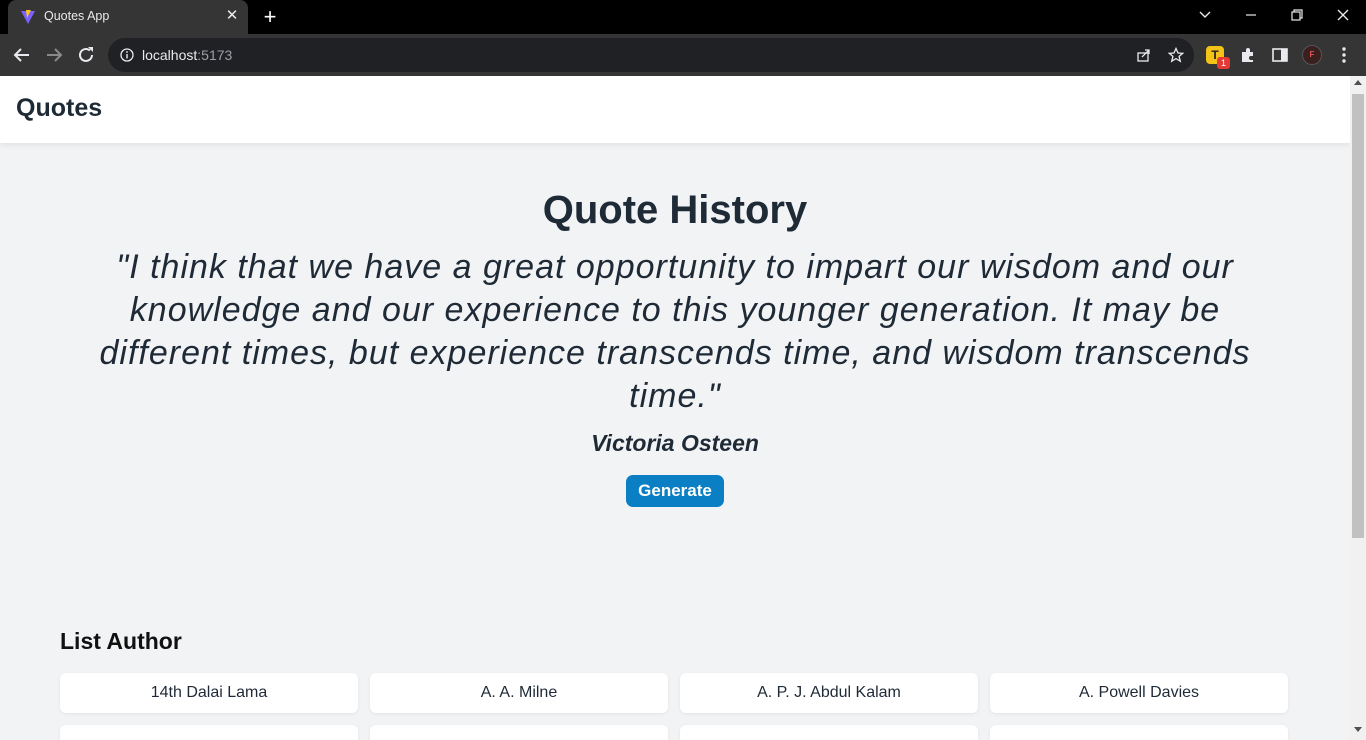 Image resolution: width=1366 pixels, height=740 pixels. What do you see at coordinates (519, 693) in the screenshot?
I see `author-card: A. A. Milne` at bounding box center [519, 693].